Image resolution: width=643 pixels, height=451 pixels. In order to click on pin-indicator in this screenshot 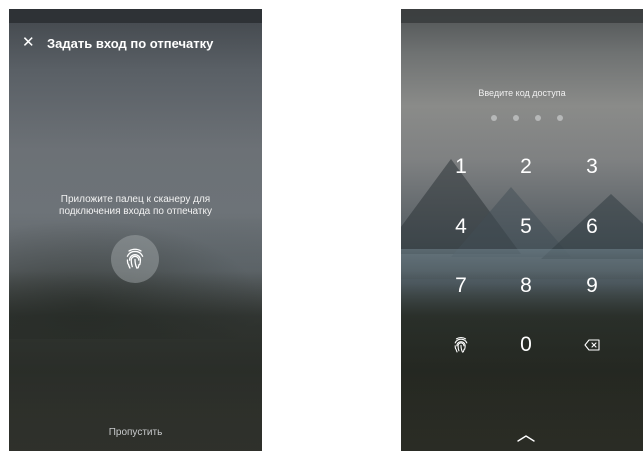, I will do `click(527, 119)`.